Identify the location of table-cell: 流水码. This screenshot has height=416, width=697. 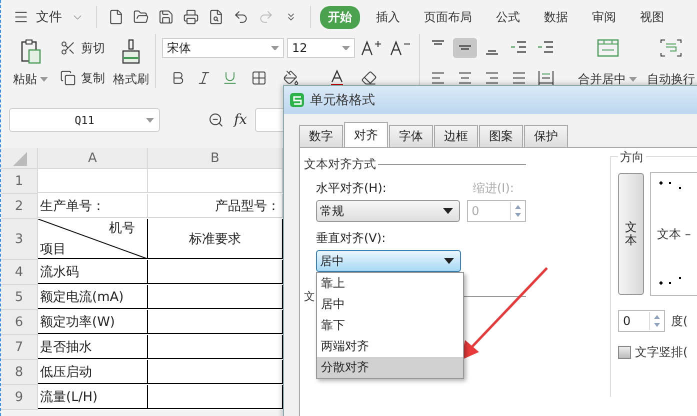
(93, 272).